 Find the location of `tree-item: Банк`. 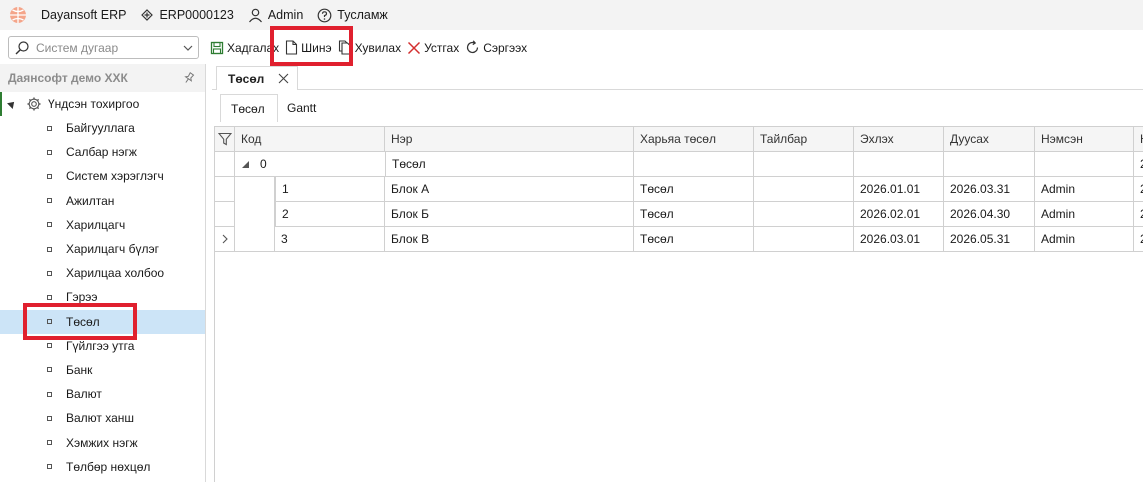

tree-item: Банк is located at coordinates (102, 370).